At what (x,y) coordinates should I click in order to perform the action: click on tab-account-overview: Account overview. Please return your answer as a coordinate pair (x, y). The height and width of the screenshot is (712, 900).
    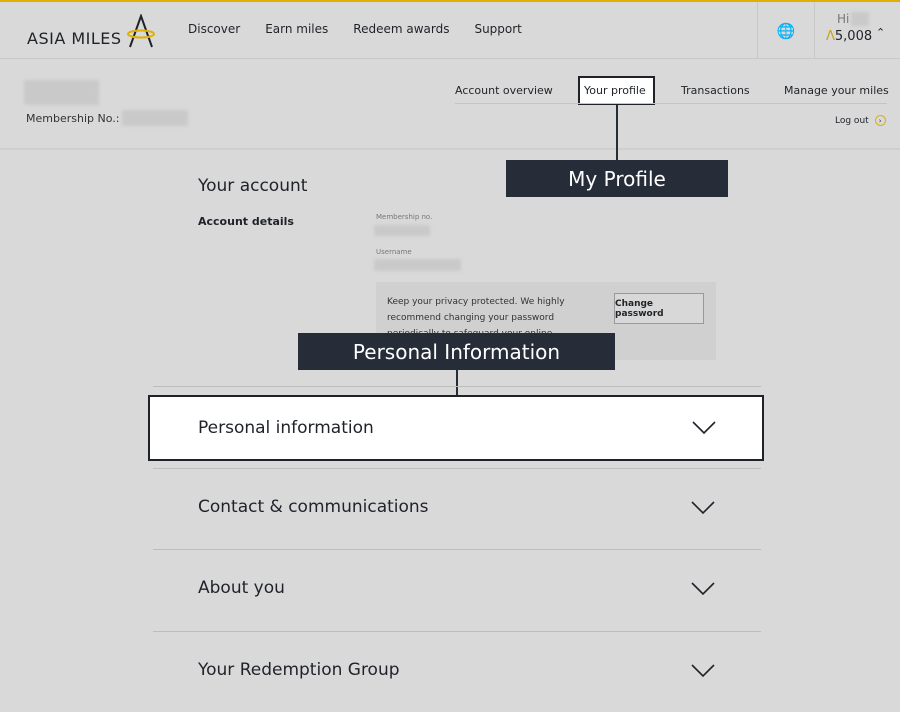
    Looking at the image, I should click on (504, 90).